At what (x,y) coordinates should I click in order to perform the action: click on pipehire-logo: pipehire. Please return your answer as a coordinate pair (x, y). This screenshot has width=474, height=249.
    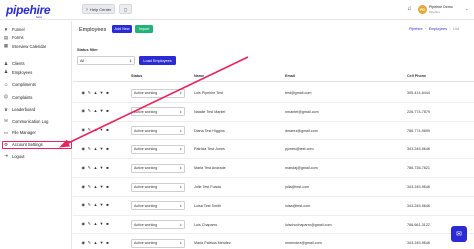
    Looking at the image, I should click on (28, 10).